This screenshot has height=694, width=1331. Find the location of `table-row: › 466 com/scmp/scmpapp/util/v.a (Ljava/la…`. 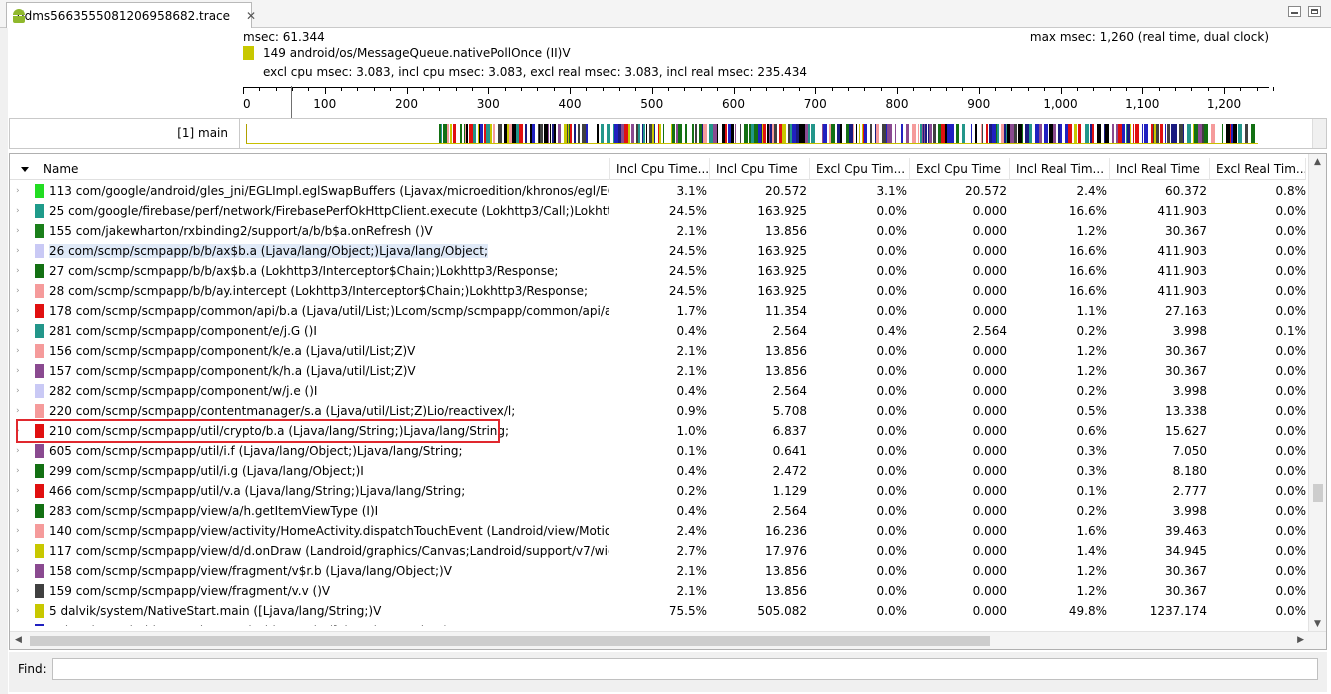

table-row: › 466 com/scmp/scmpapp/util/v.a (Ljava/la… is located at coordinates (658, 491).